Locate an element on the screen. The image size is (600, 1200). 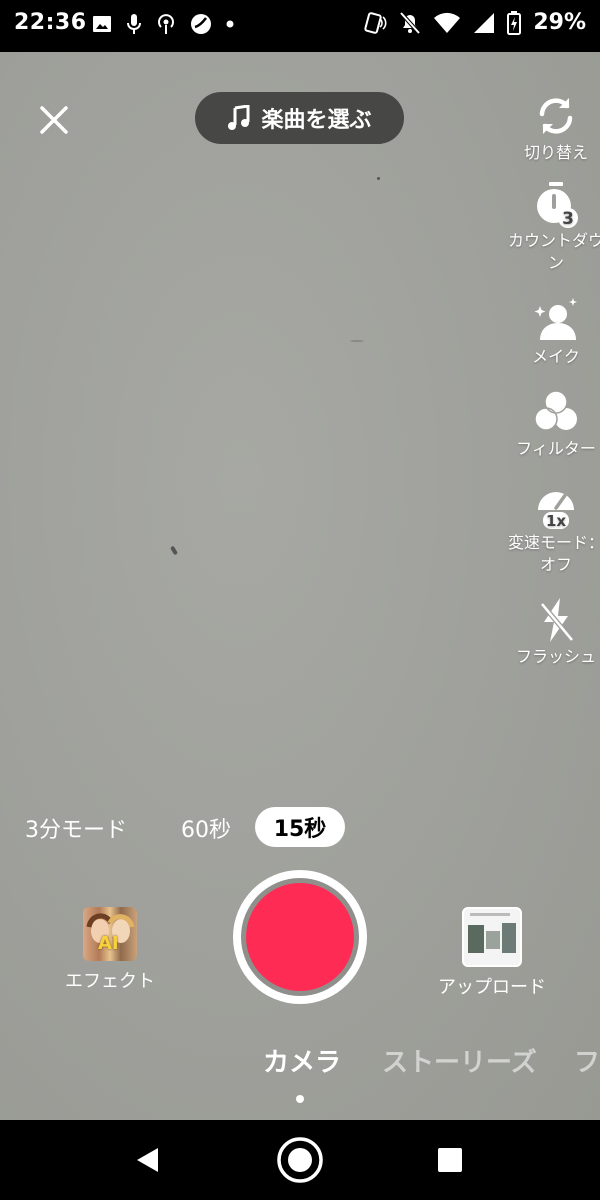
flip-camera-icon is located at coordinates (556, 116).